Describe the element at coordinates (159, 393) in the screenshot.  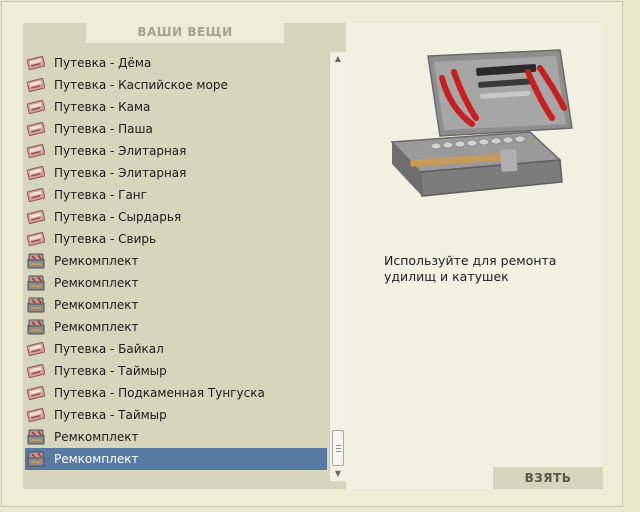
I see `list-item-label: Путевка - Подкаменная Тунгуска` at that location.